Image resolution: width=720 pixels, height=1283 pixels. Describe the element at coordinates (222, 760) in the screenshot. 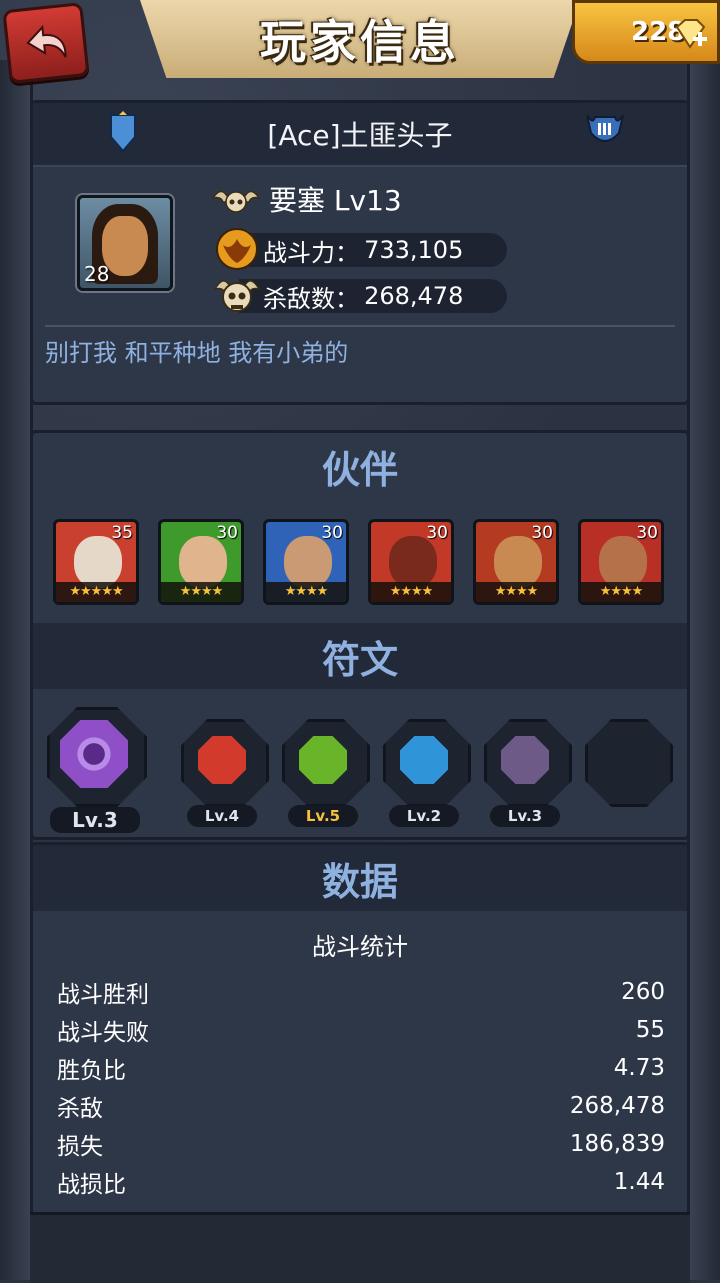

I see `red-rune-icon` at that location.